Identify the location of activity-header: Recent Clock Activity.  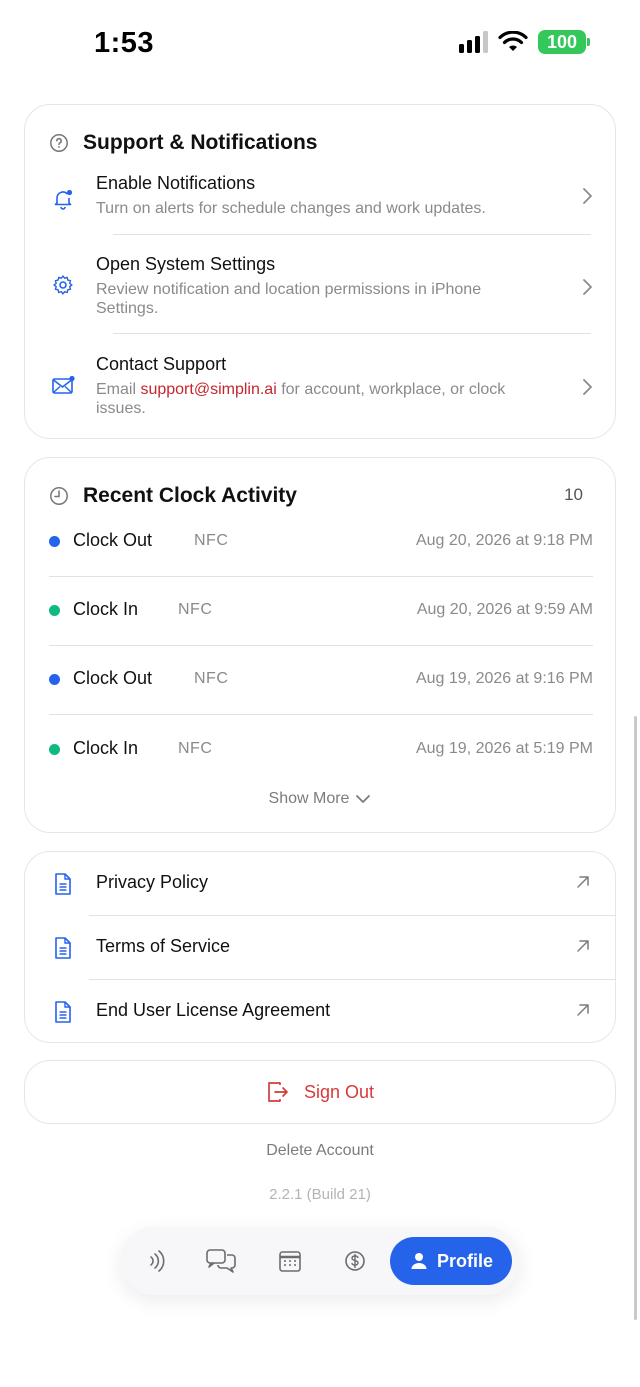
(173, 496).